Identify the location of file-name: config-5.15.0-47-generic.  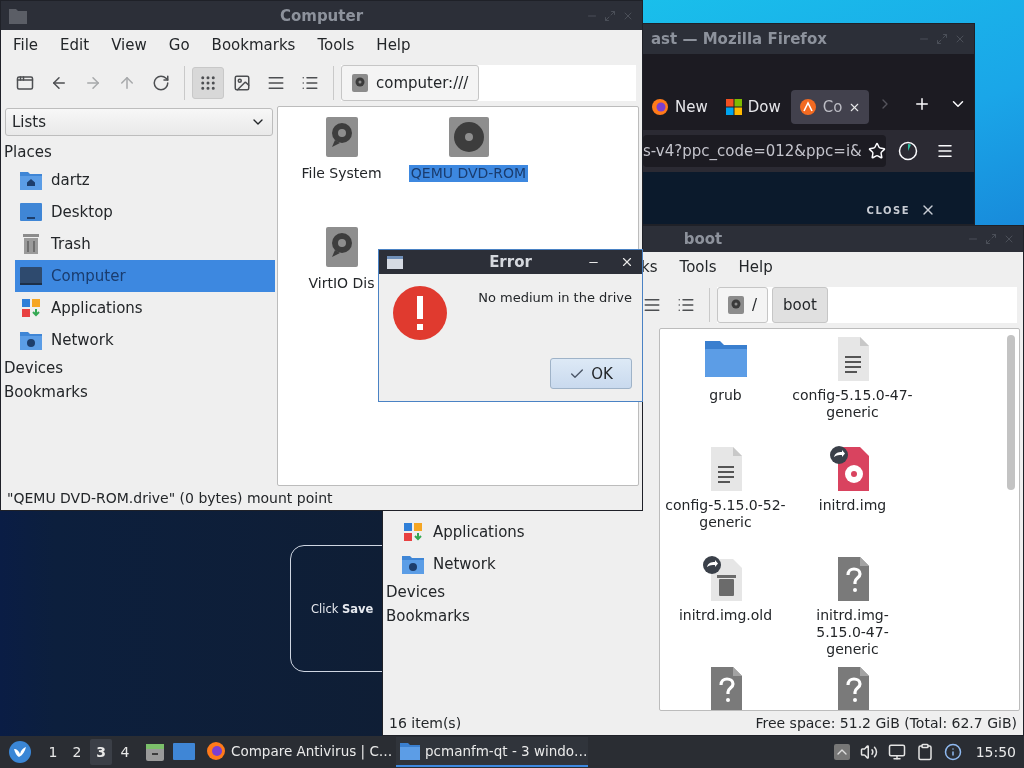
(852, 404).